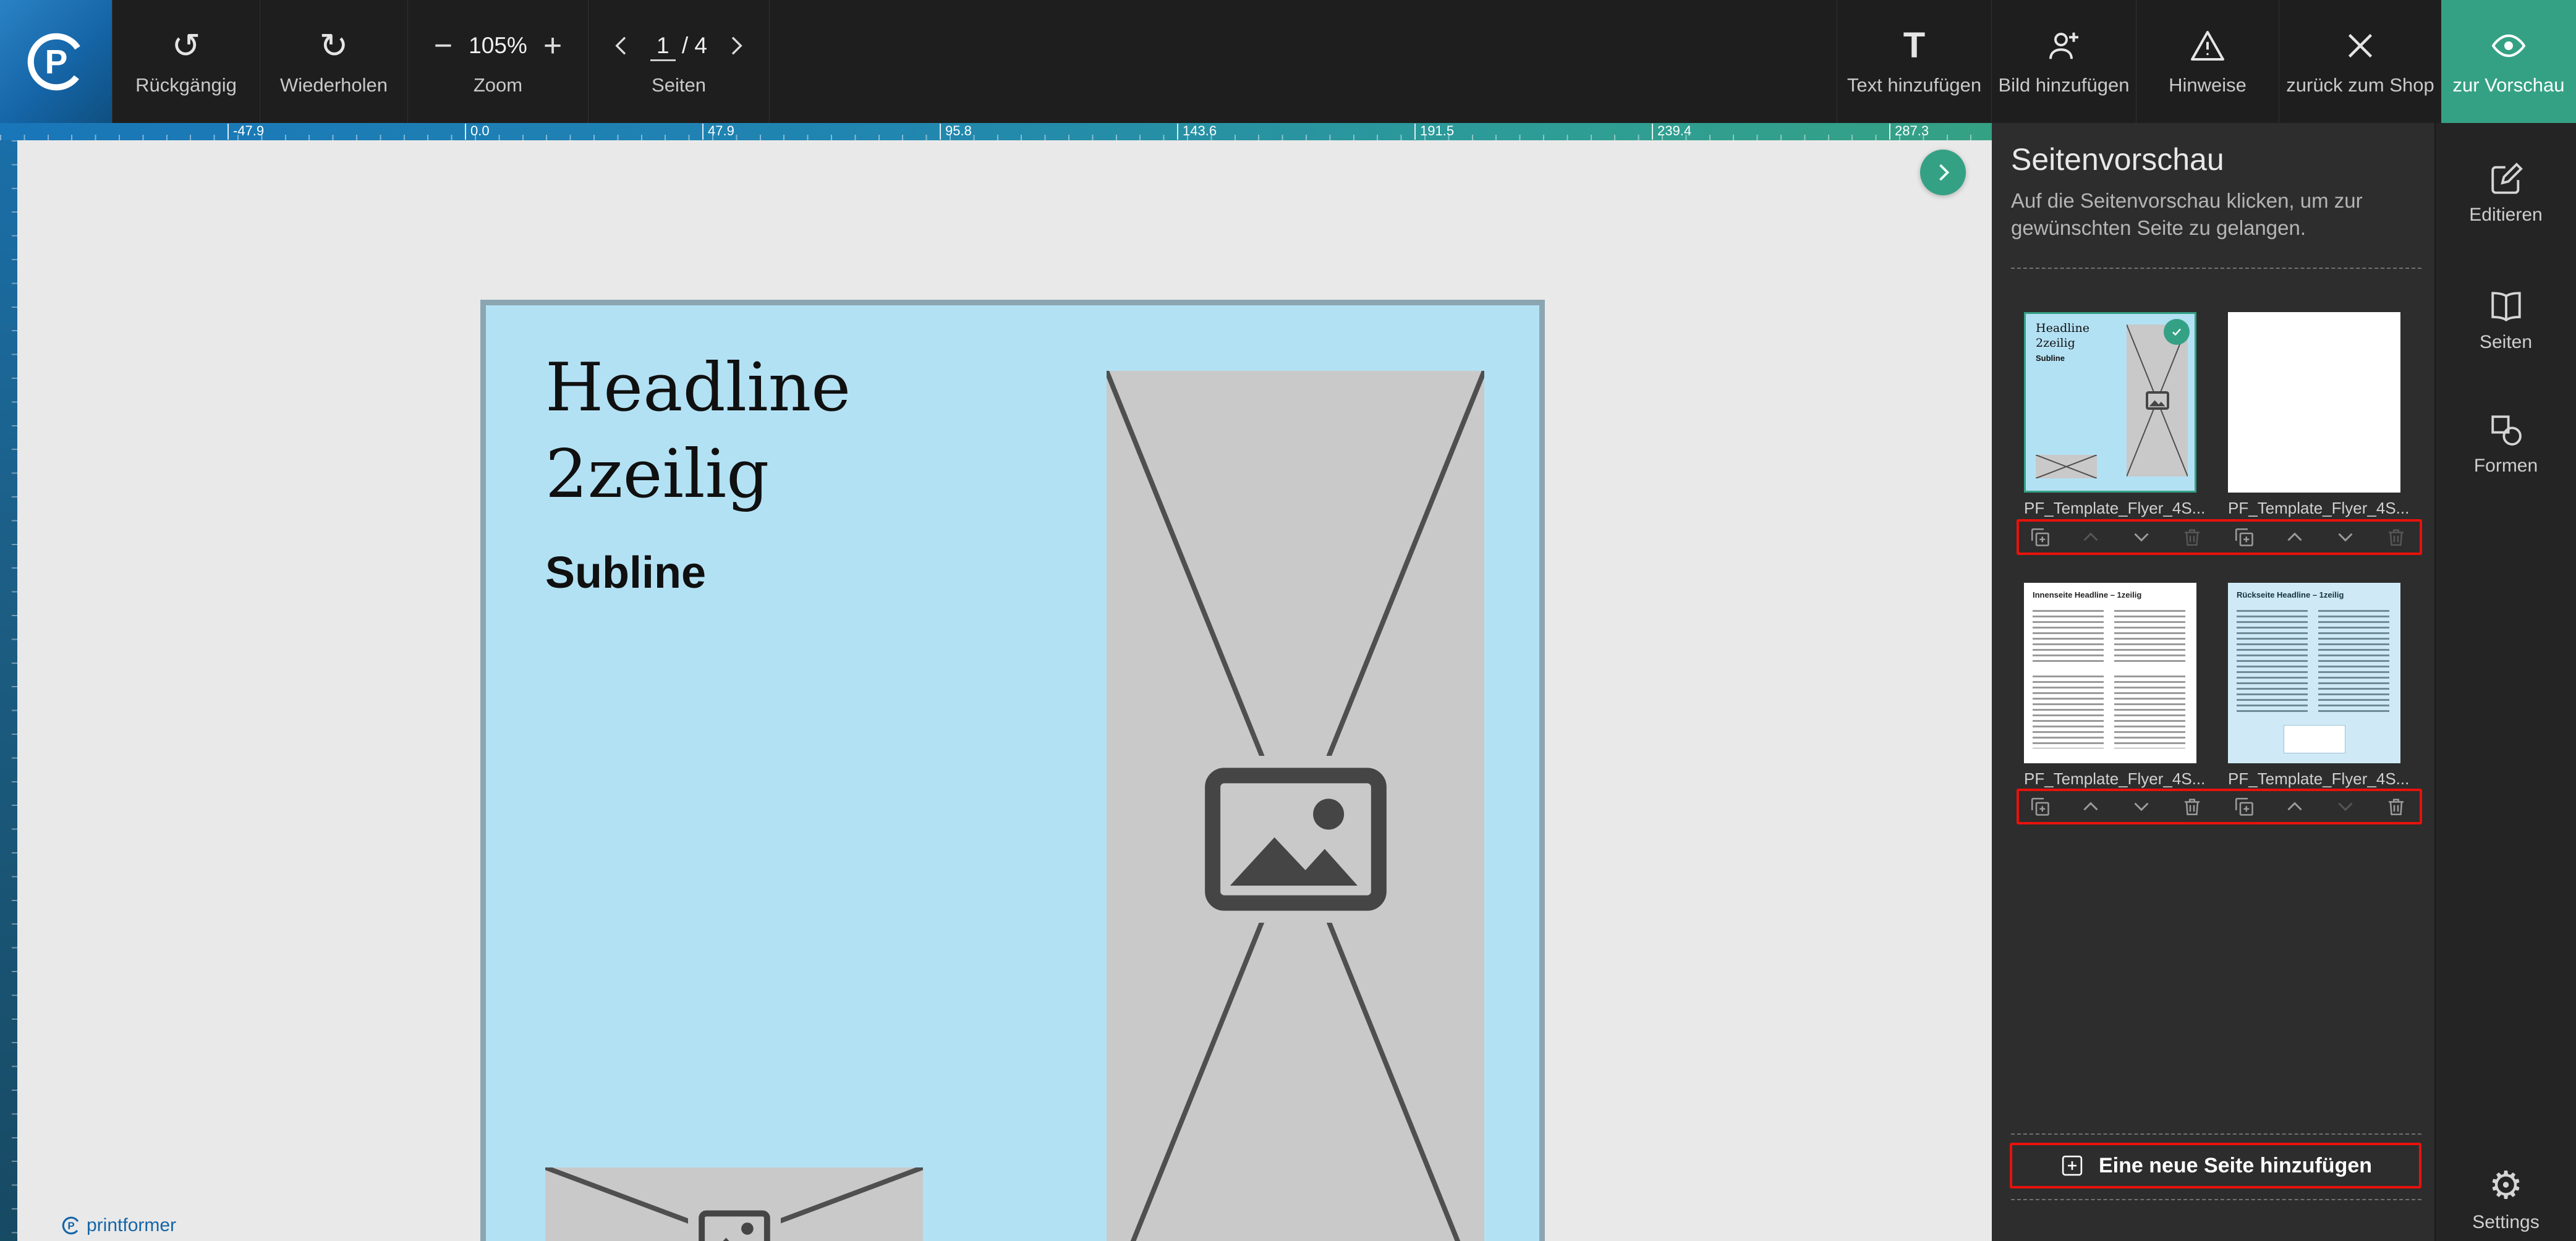  I want to click on sidebar-item-settings: ⚙ Settings, so click(2506, 1200).